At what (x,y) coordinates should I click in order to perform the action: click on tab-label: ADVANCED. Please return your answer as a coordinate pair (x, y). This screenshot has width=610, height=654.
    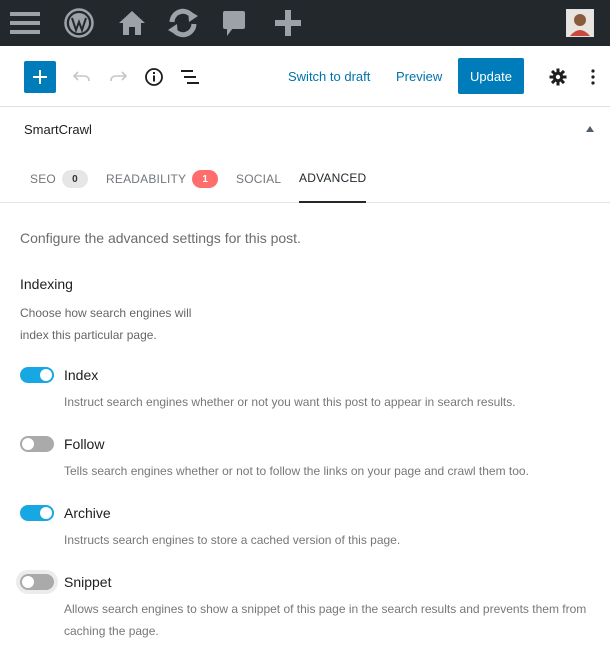
    Looking at the image, I should click on (333, 178).